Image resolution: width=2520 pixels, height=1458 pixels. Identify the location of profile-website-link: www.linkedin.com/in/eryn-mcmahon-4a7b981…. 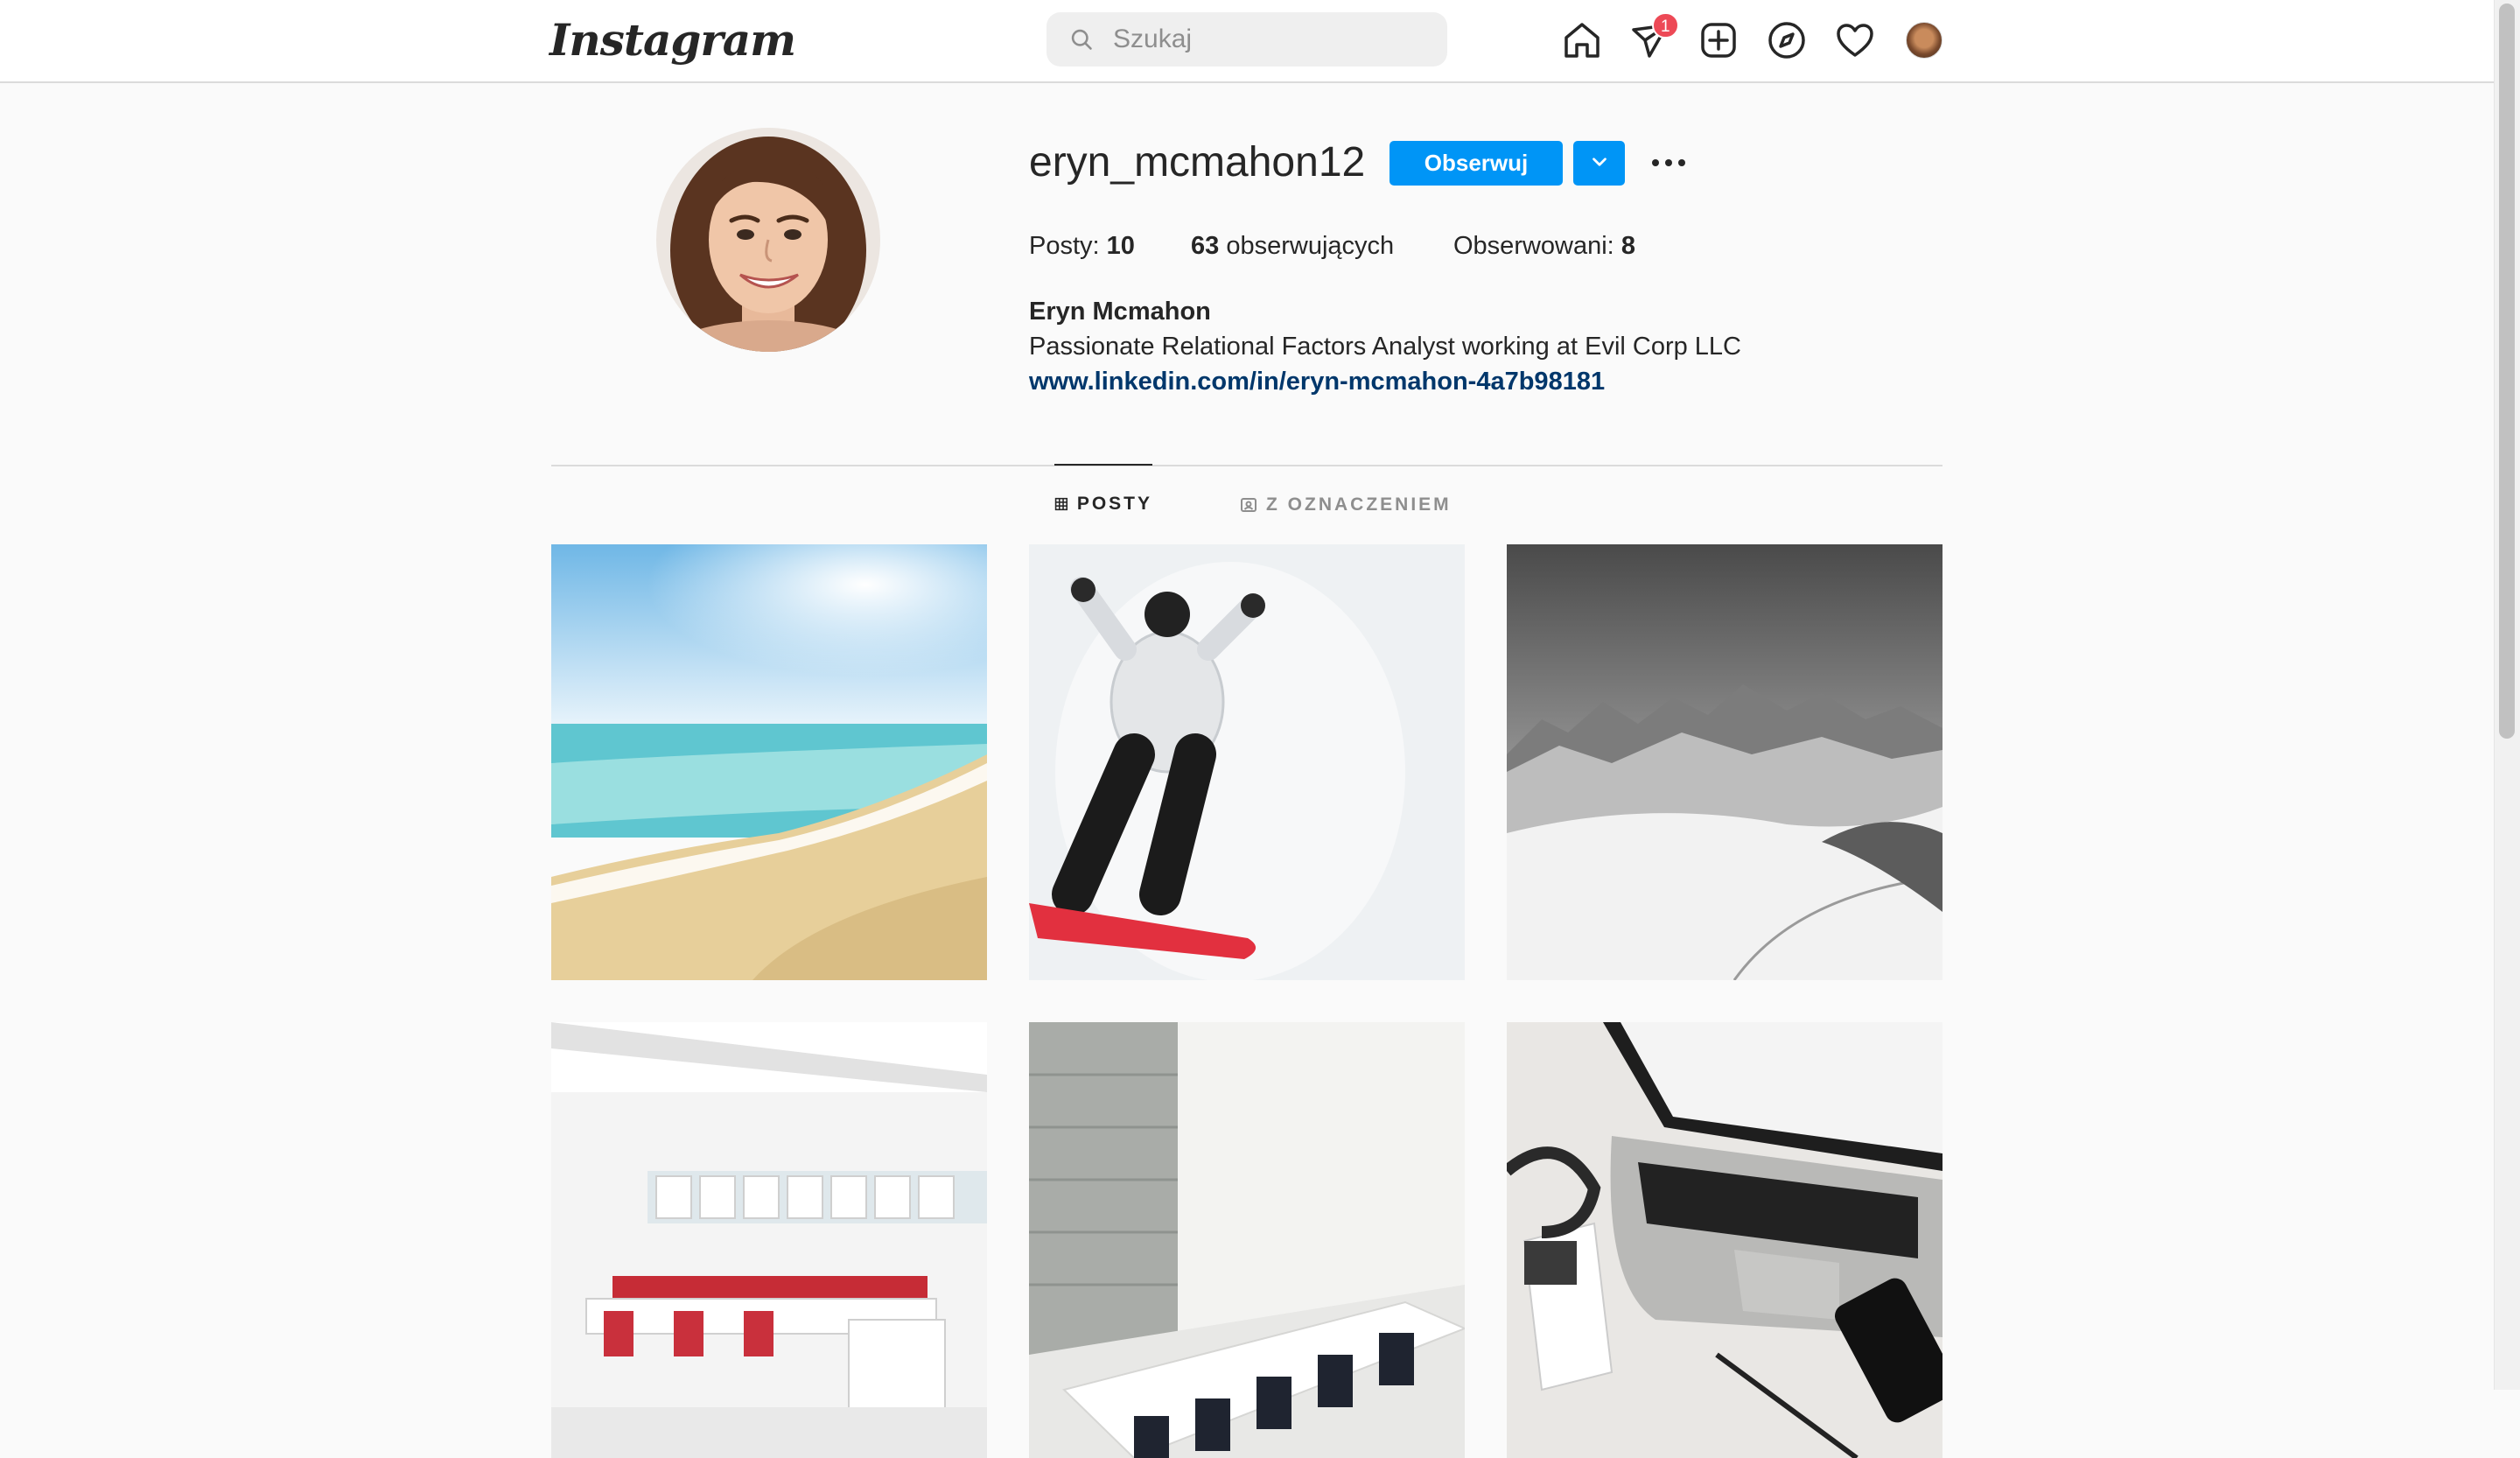
(1317, 382).